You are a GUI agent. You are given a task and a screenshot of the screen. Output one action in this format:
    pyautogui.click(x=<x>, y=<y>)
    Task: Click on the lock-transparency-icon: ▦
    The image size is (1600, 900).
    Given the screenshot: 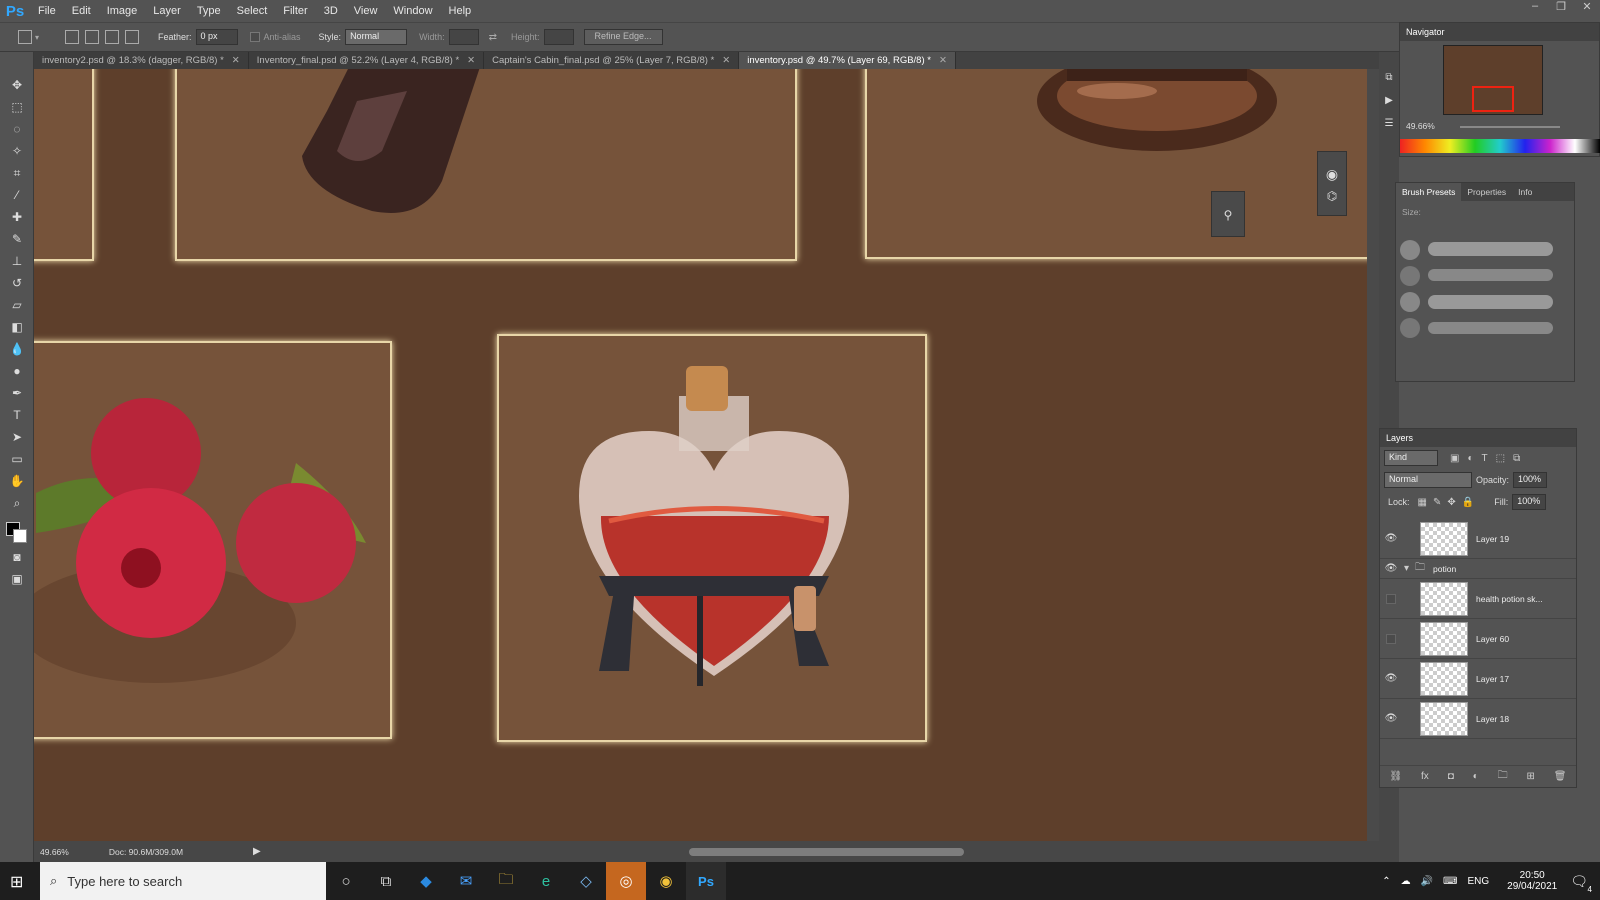 What is the action you would take?
    pyautogui.click(x=1422, y=502)
    